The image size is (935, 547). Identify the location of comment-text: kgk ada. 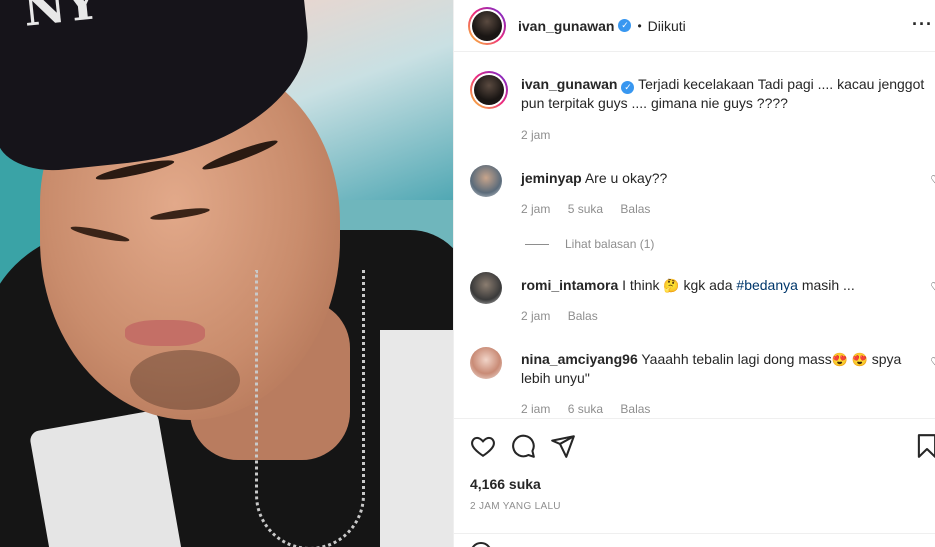
(708, 285).